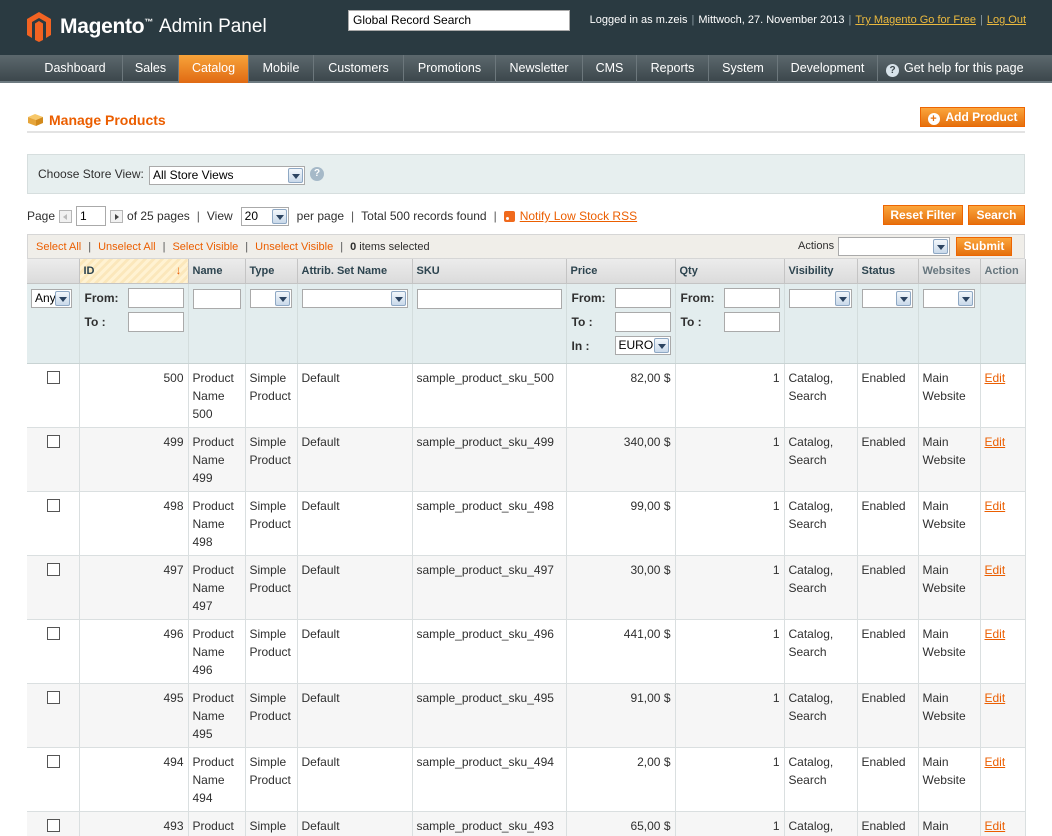 Image resolution: width=1052 pixels, height=836 pixels. Describe the element at coordinates (972, 117) in the screenshot. I see `add-product-button: + Add Product` at that location.